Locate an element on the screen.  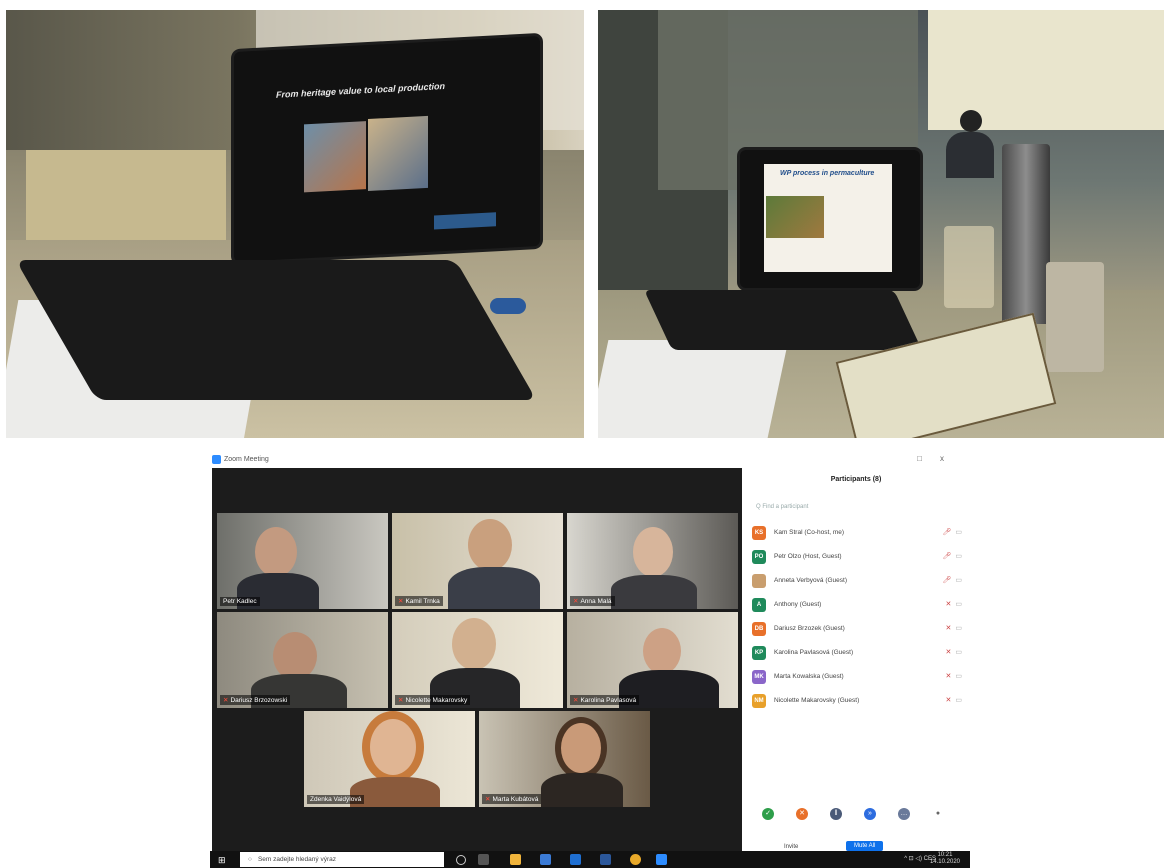
participant-name: Anthony (Guest) is located at coordinates (798, 604).